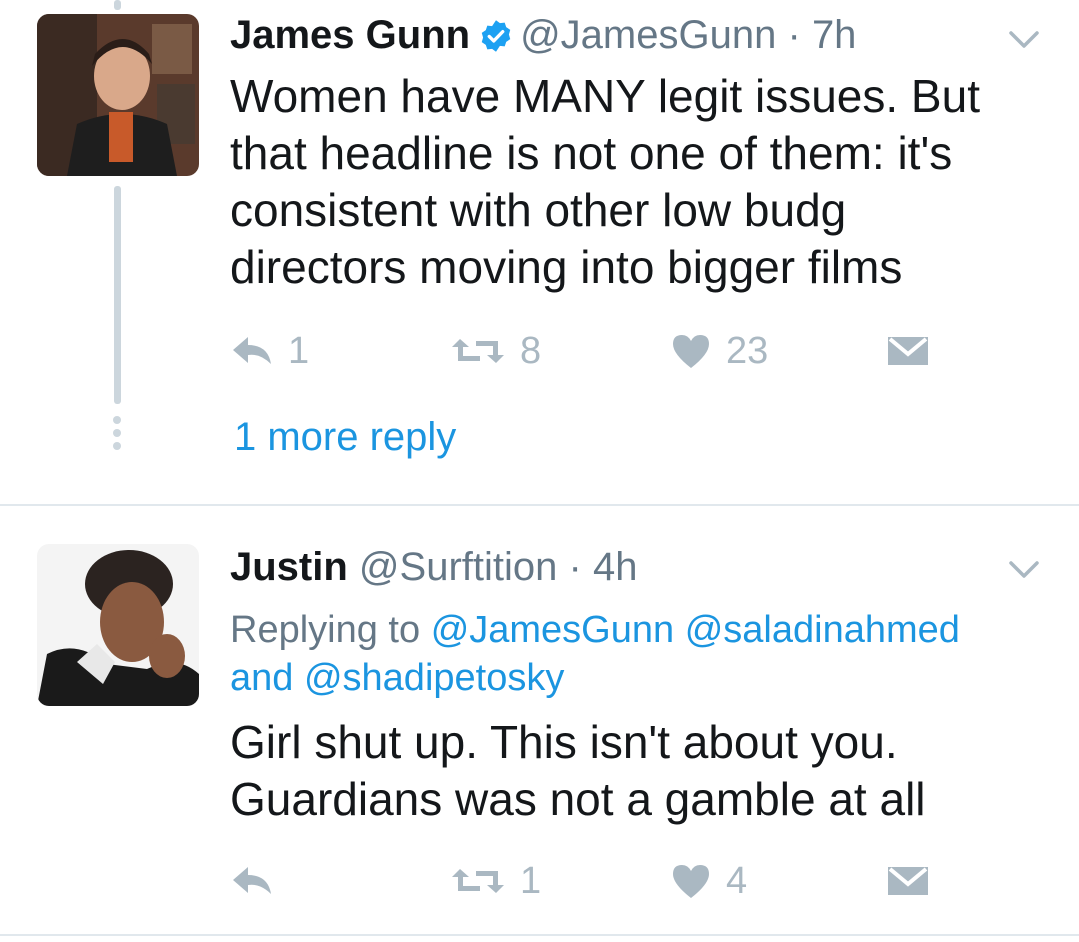  What do you see at coordinates (496, 41) in the screenshot?
I see `verified-badge-icon` at bounding box center [496, 41].